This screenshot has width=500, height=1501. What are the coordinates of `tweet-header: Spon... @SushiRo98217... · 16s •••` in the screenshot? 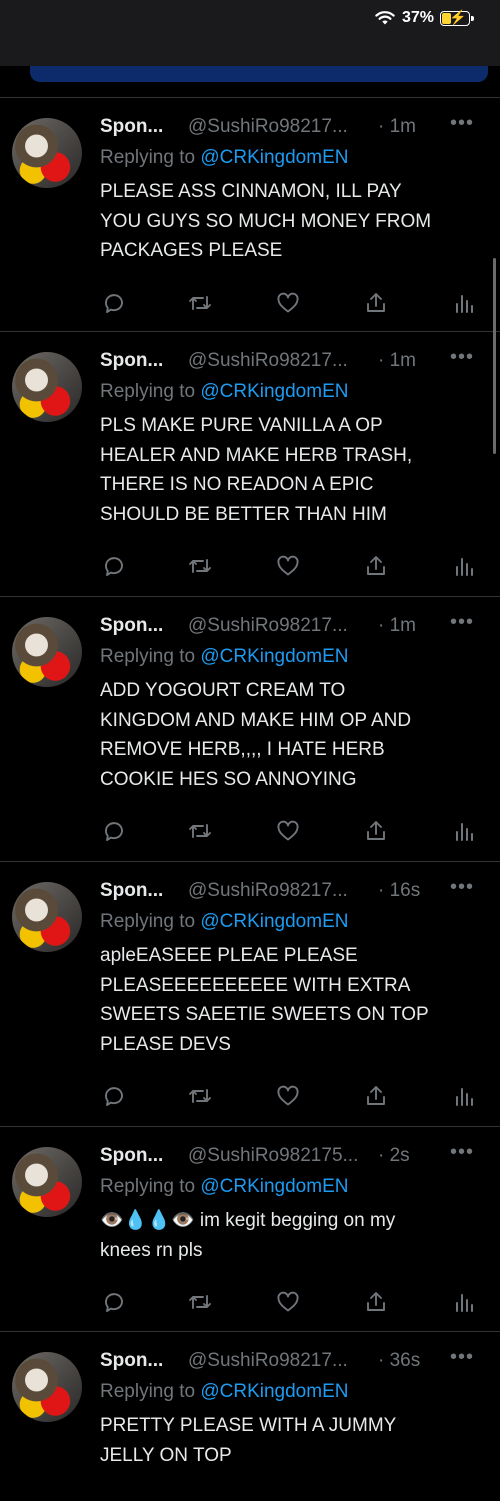 It's located at (287, 891).